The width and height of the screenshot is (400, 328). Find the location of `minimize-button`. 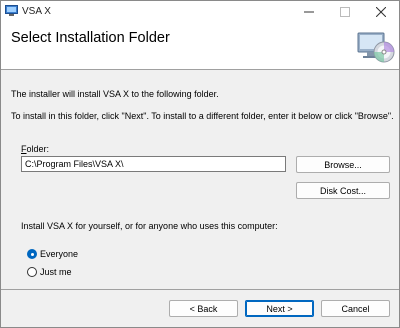

minimize-button is located at coordinates (309, 12).